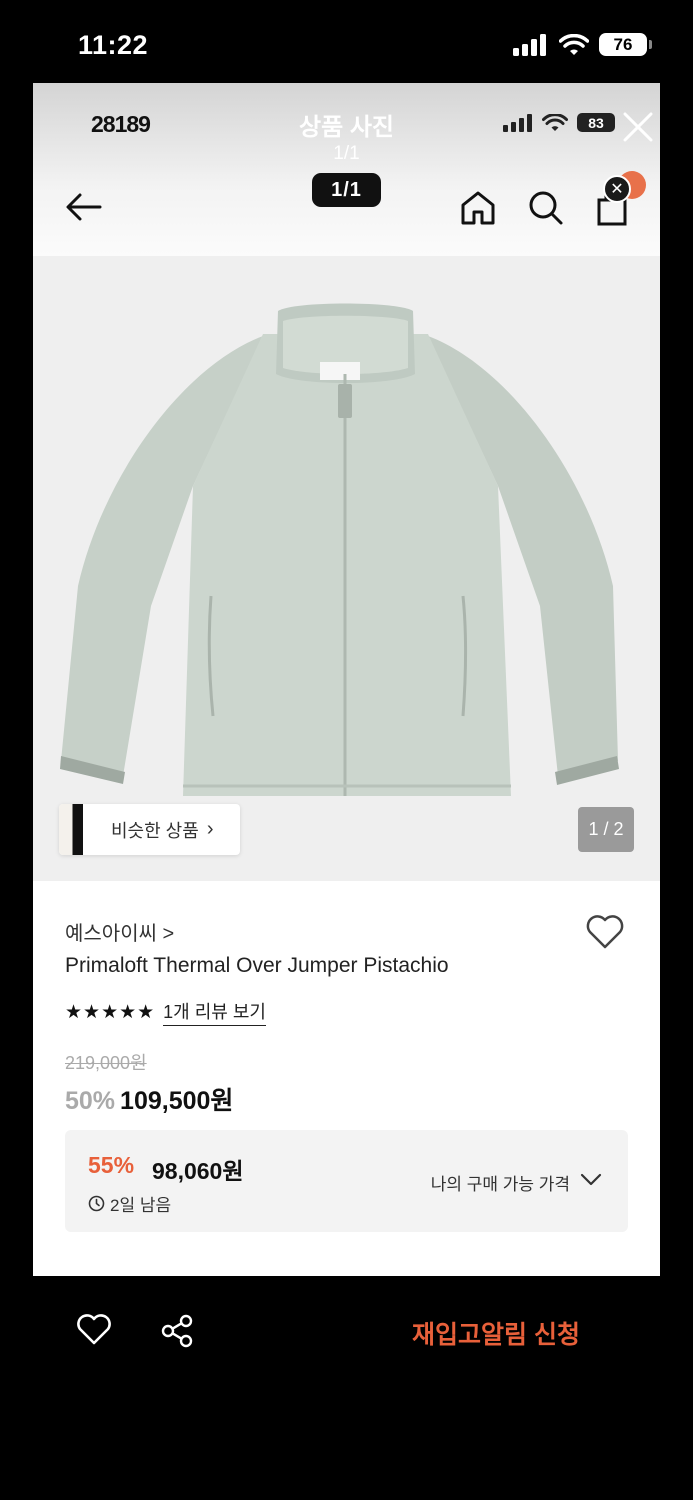  I want to click on similar-thumbnail, so click(76, 829).